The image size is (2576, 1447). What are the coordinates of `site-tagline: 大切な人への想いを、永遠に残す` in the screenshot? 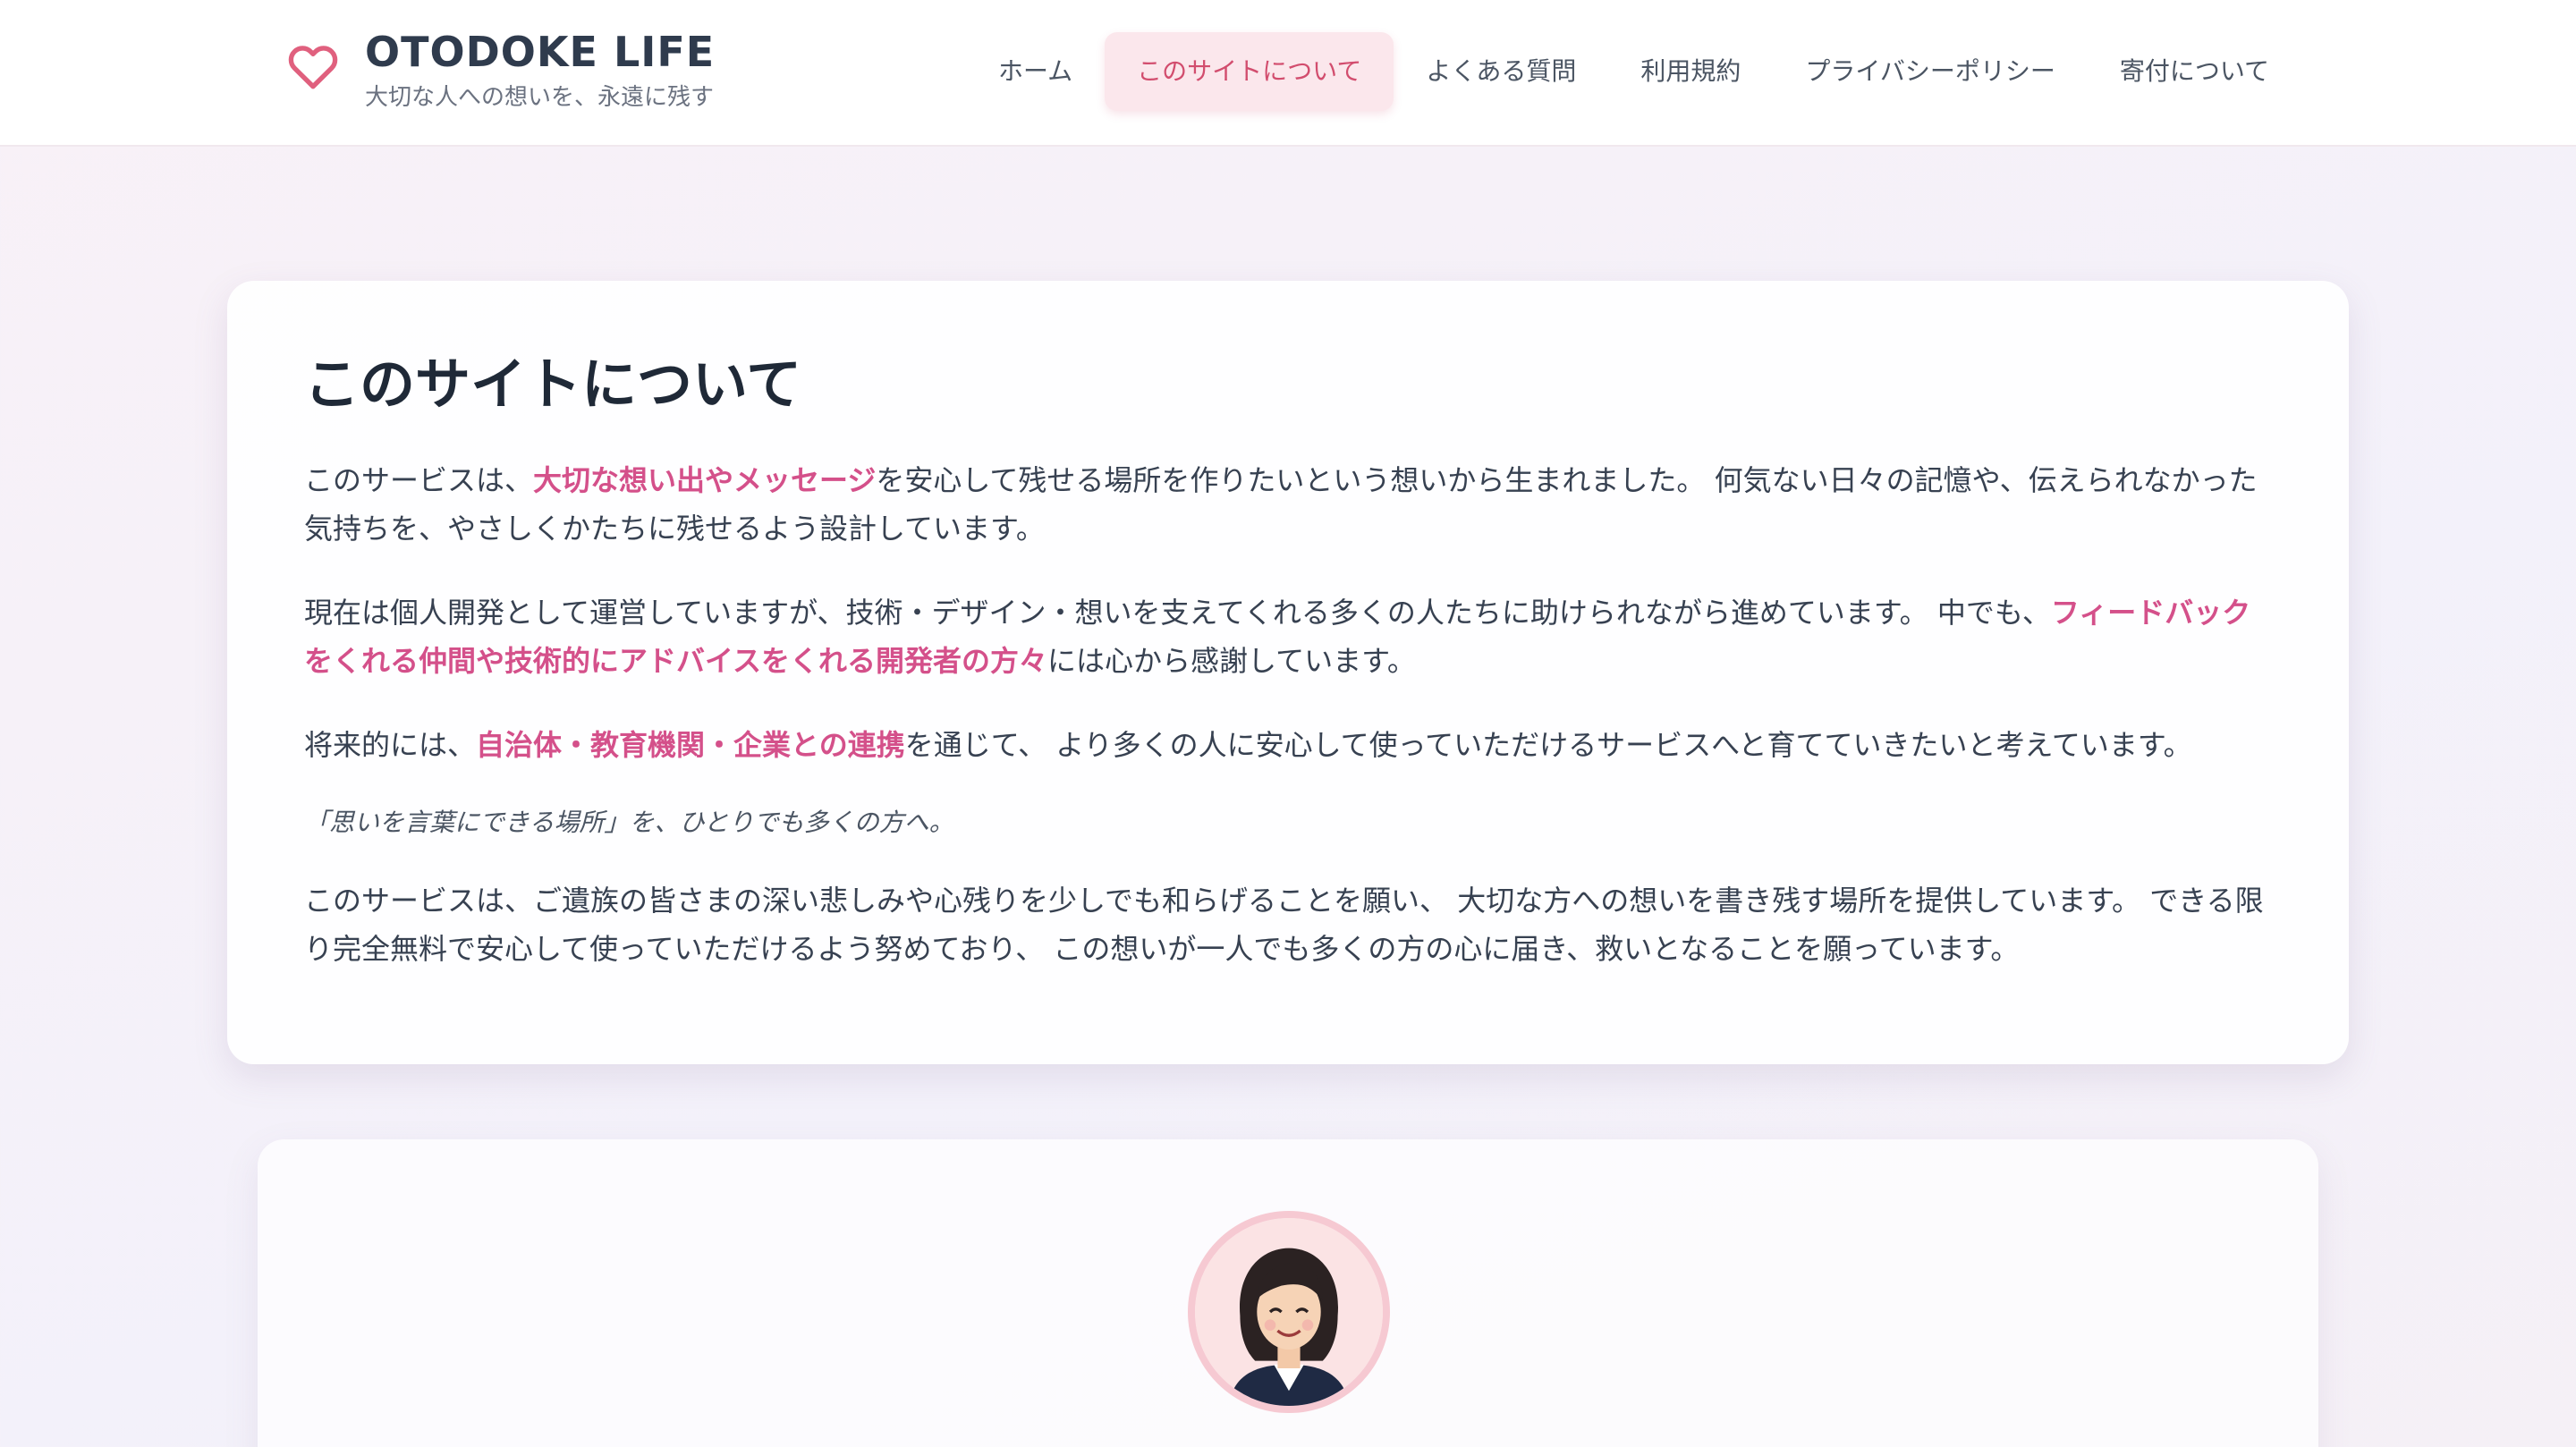 It's located at (540, 97).